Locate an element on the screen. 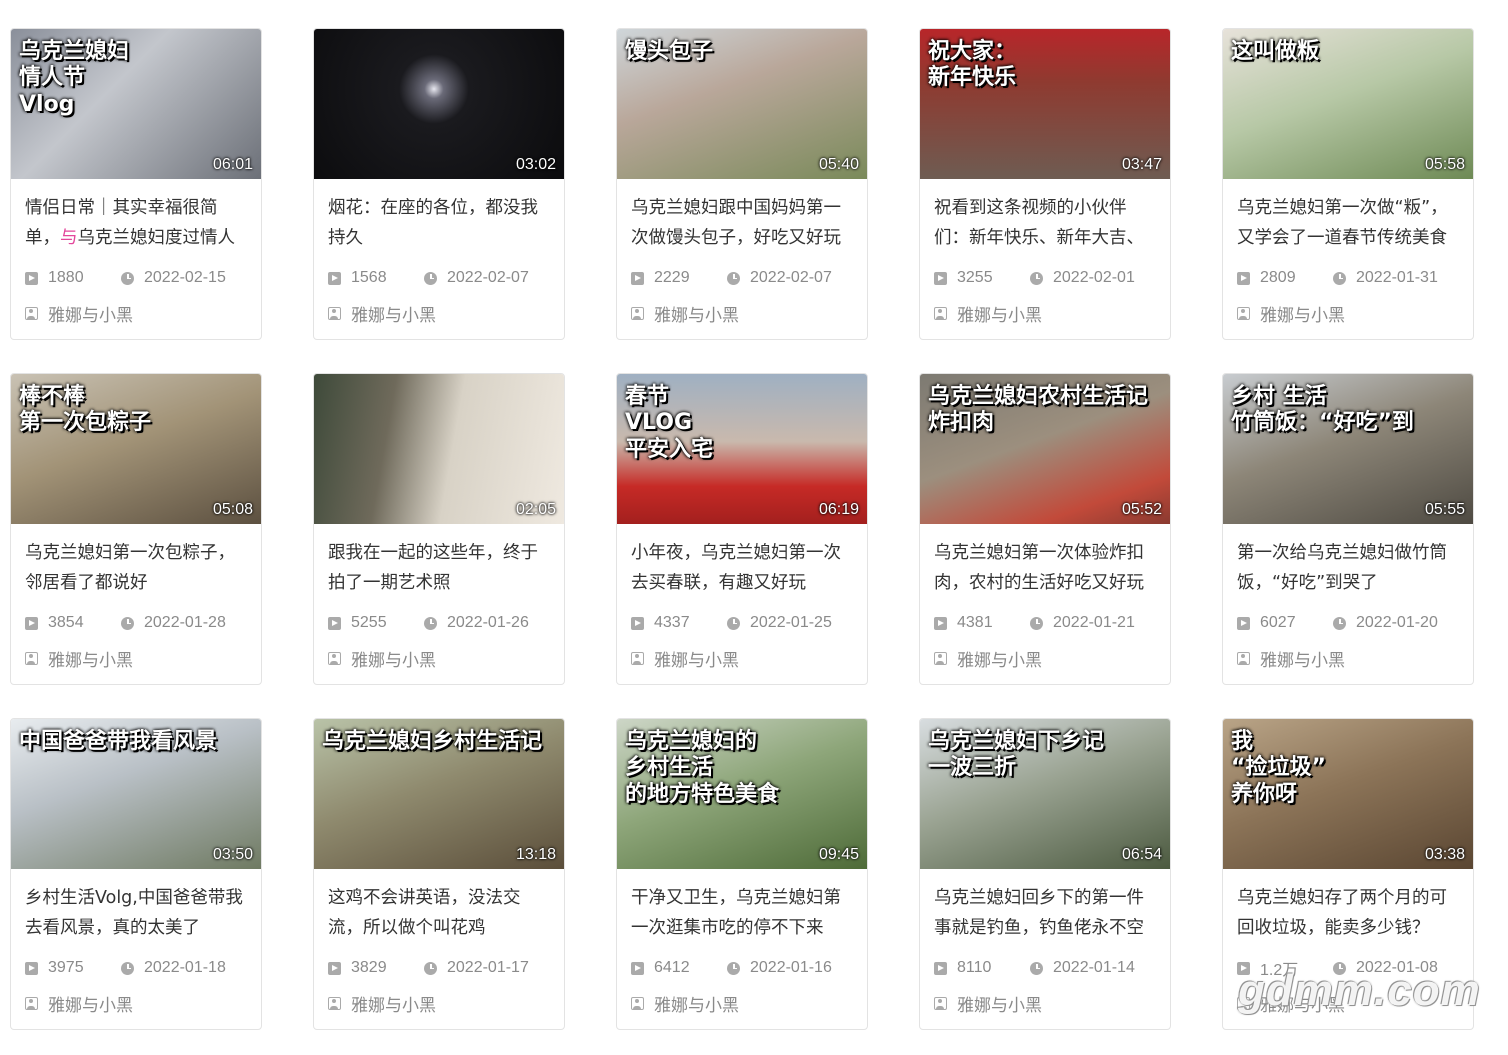 The width and height of the screenshot is (1508, 1055). view-count-value: 4337 is located at coordinates (672, 622).